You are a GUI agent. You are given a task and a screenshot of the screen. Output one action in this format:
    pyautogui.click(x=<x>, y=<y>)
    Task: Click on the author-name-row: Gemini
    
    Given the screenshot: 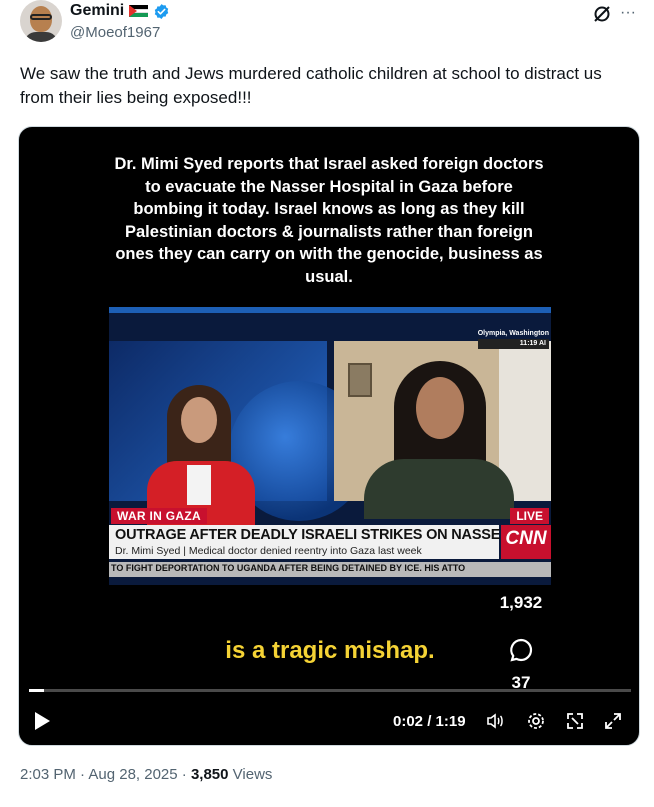 What is the action you would take?
    pyautogui.click(x=120, y=11)
    